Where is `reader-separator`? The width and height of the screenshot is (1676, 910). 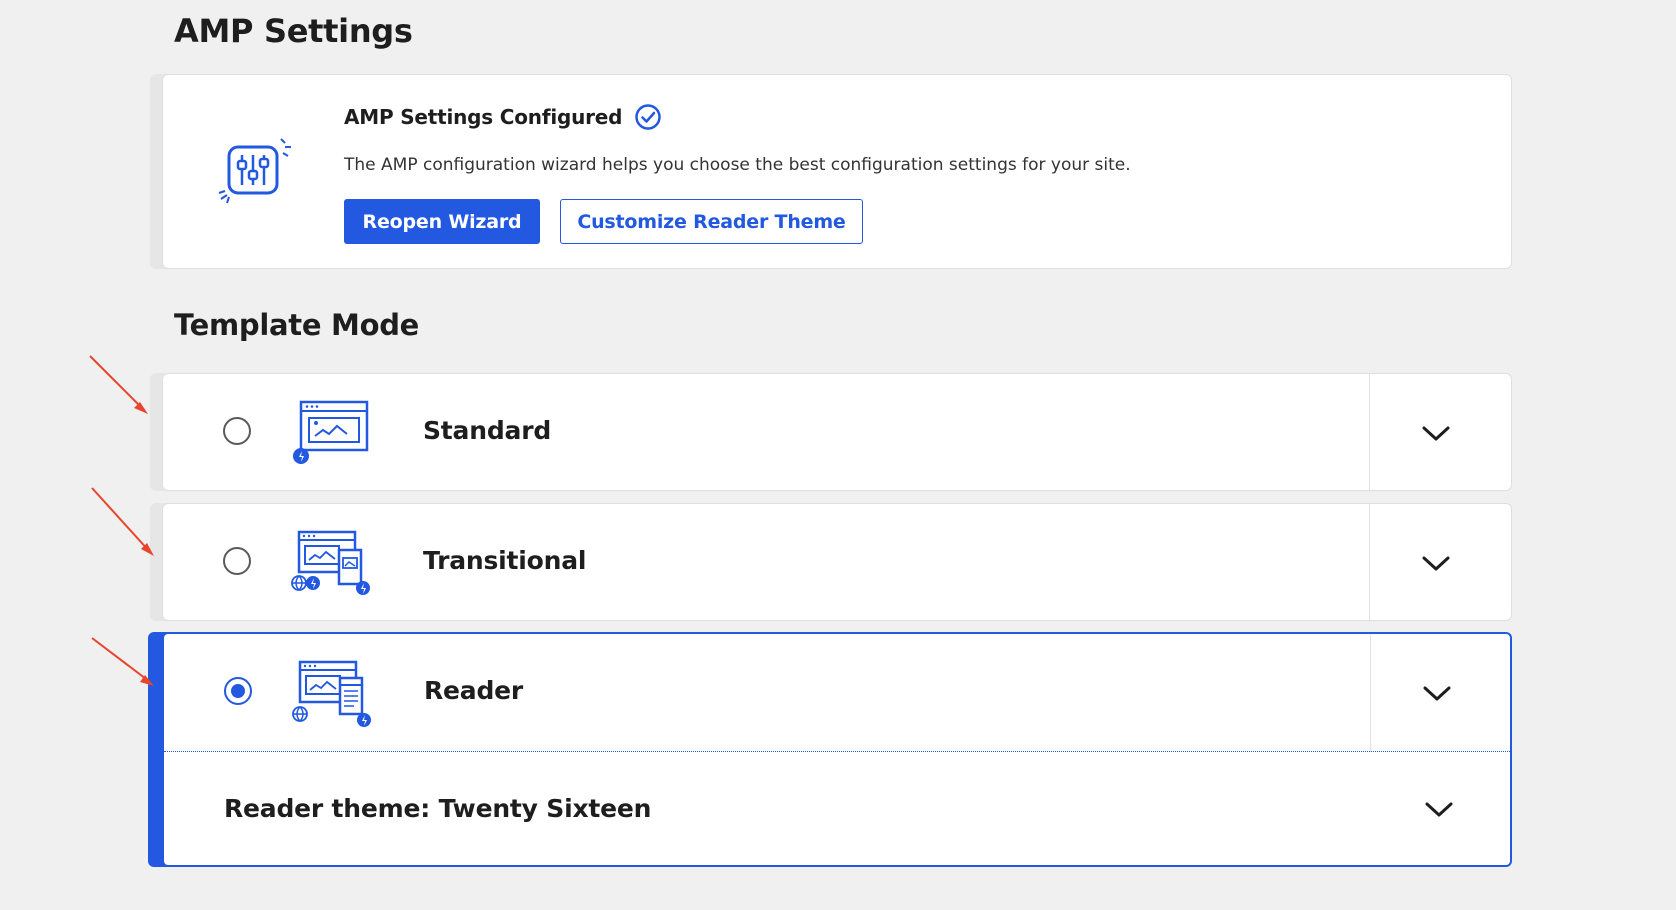
reader-separator is located at coordinates (837, 751).